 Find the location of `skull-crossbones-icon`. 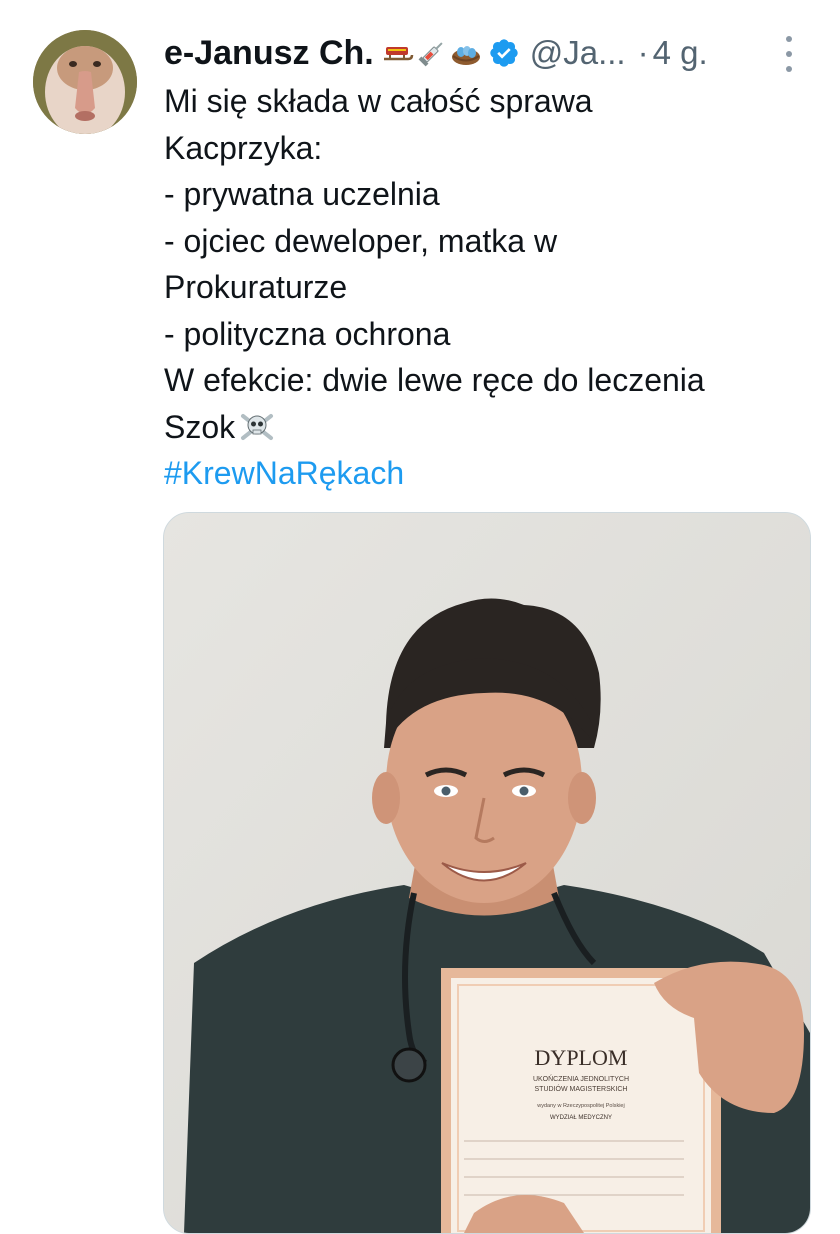

skull-crossbones-icon is located at coordinates (257, 426).